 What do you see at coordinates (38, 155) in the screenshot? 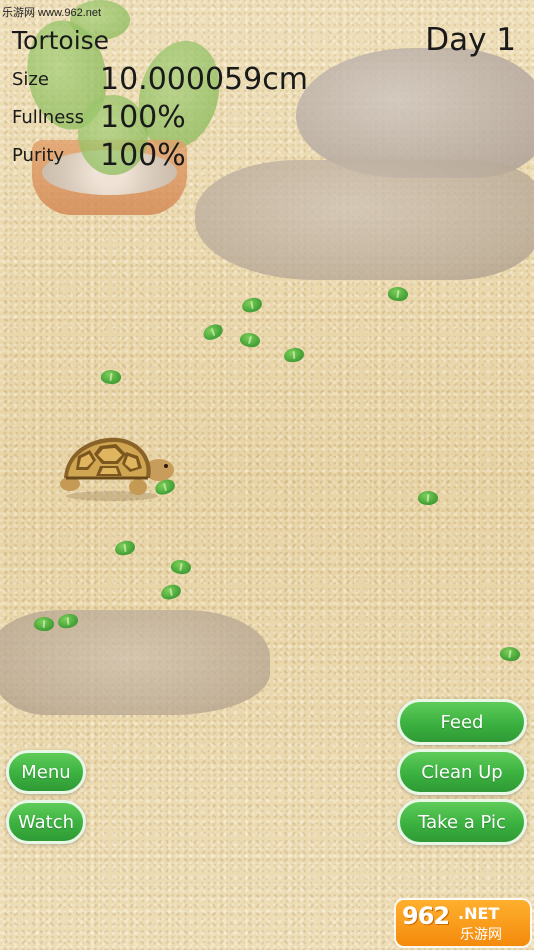
I see `purity-label: Purity` at bounding box center [38, 155].